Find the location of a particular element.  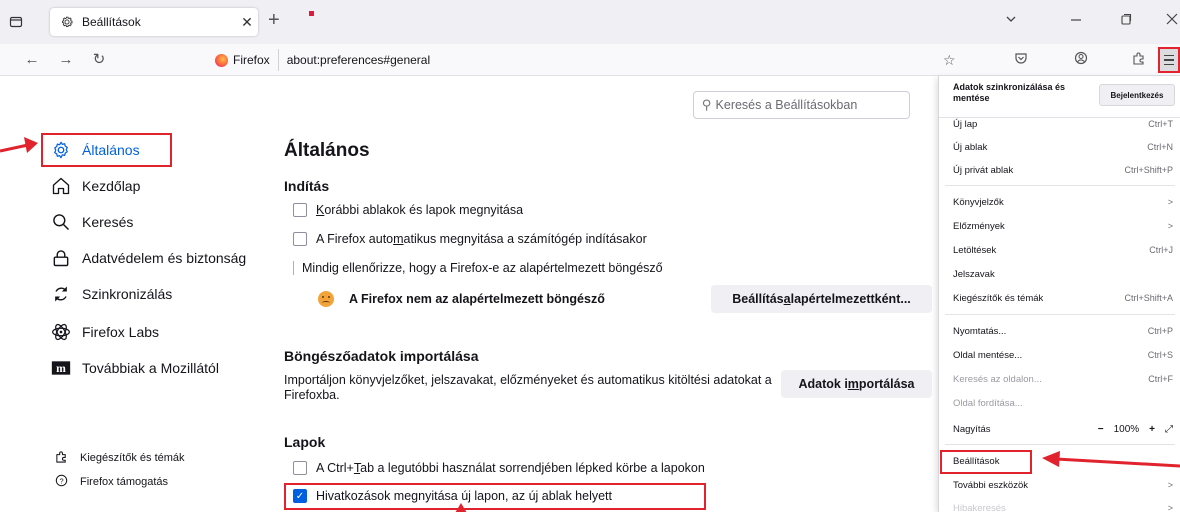

back-icon: ← is located at coordinates (32, 60).